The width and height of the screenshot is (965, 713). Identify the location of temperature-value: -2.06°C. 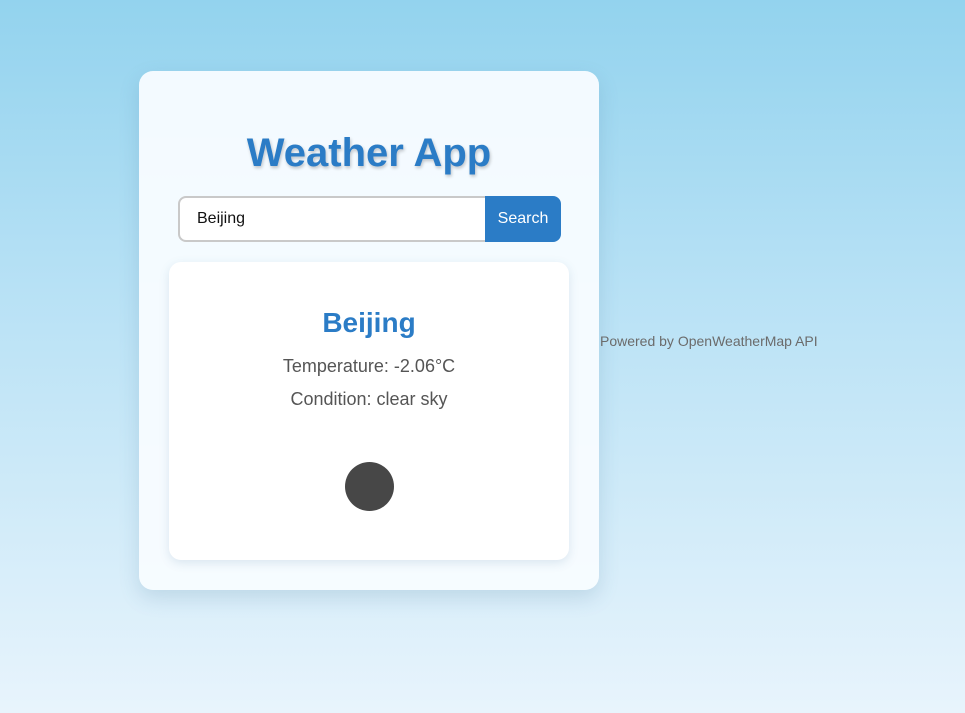
(424, 366).